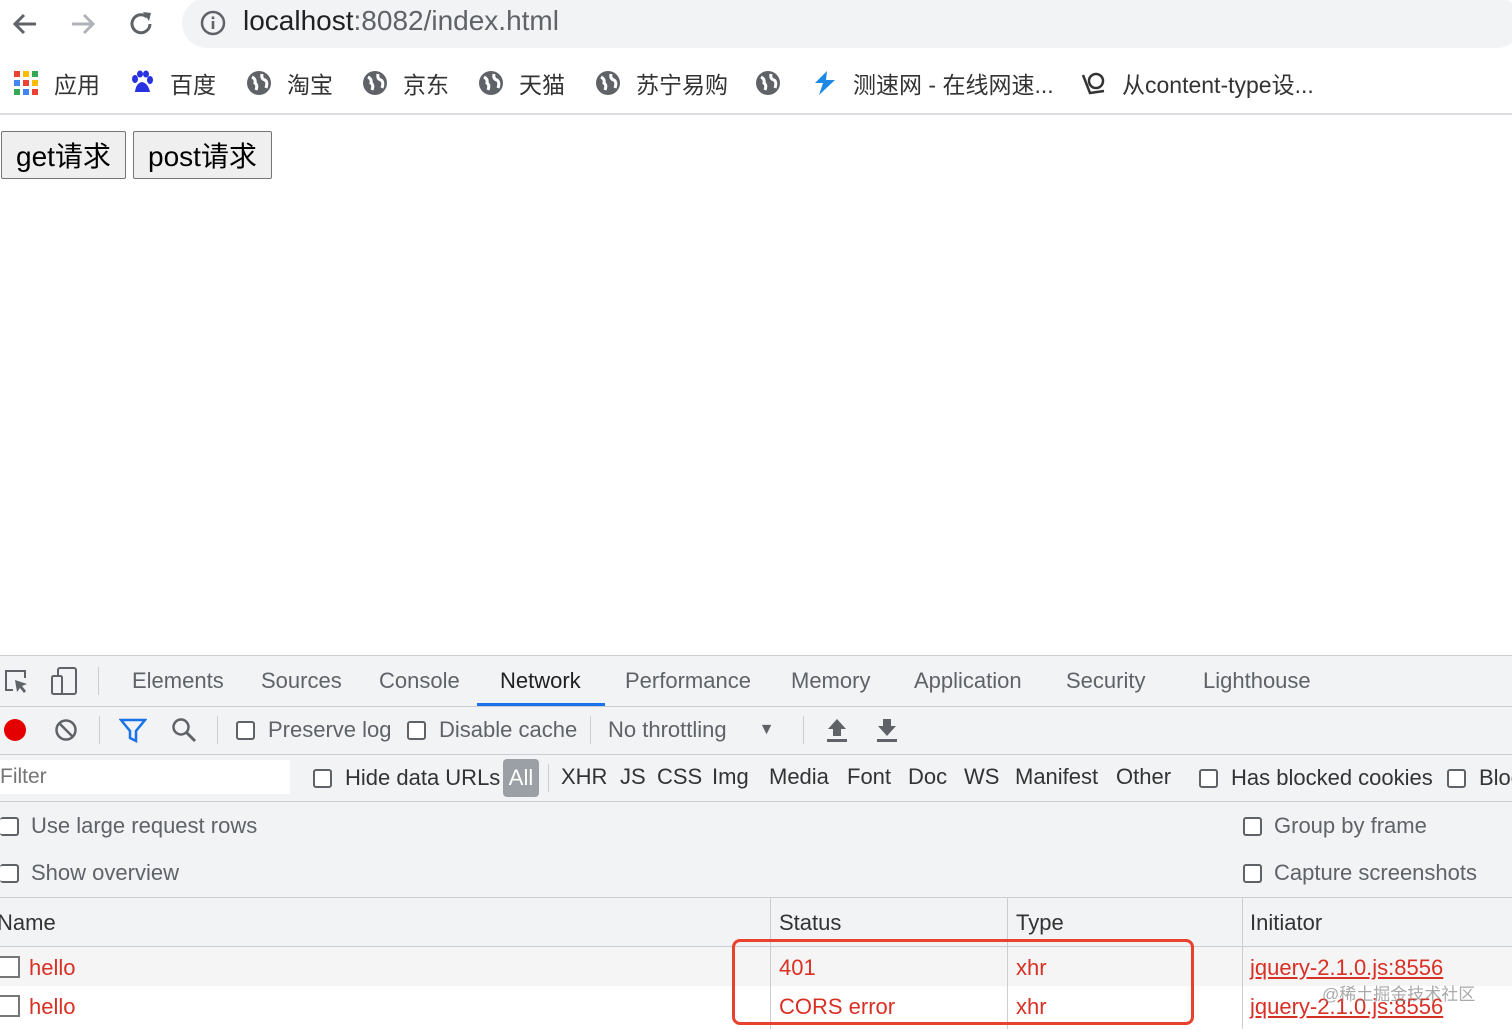 The width and height of the screenshot is (1512, 1030). What do you see at coordinates (521, 83) in the screenshot?
I see `bookmark-tmall: 天猫` at bounding box center [521, 83].